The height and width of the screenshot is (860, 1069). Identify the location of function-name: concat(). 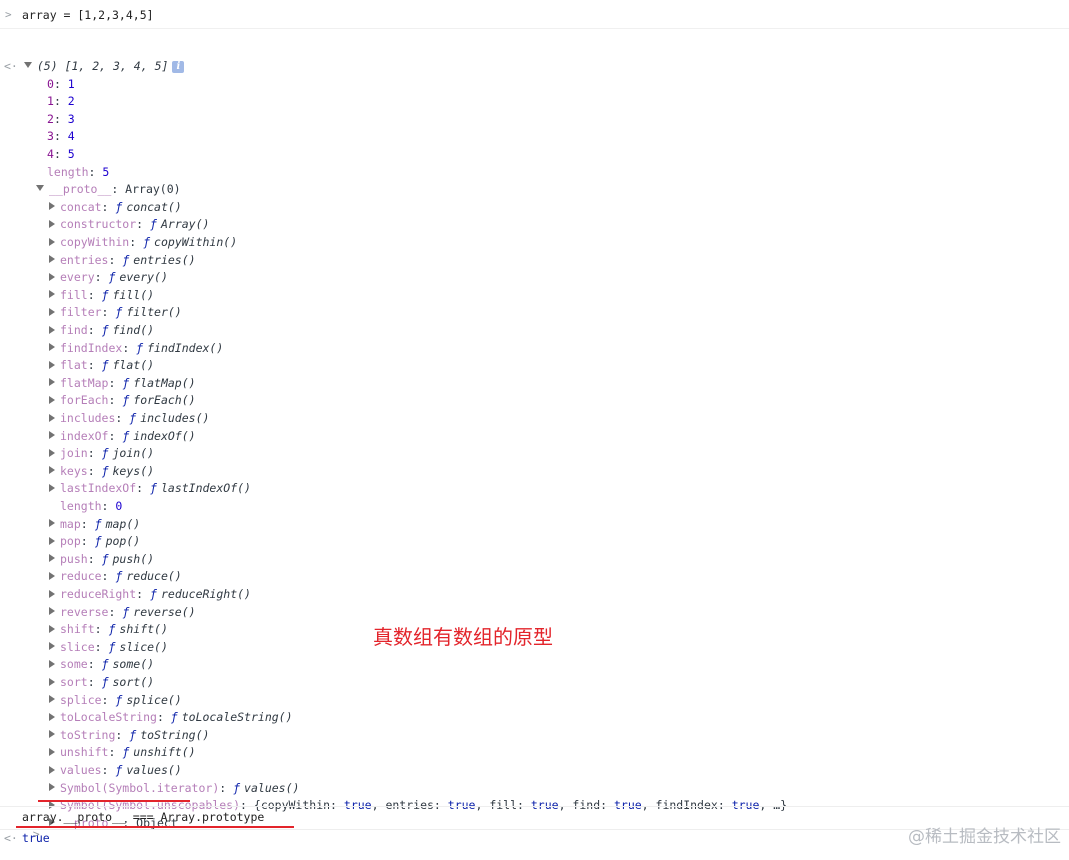
(154, 206).